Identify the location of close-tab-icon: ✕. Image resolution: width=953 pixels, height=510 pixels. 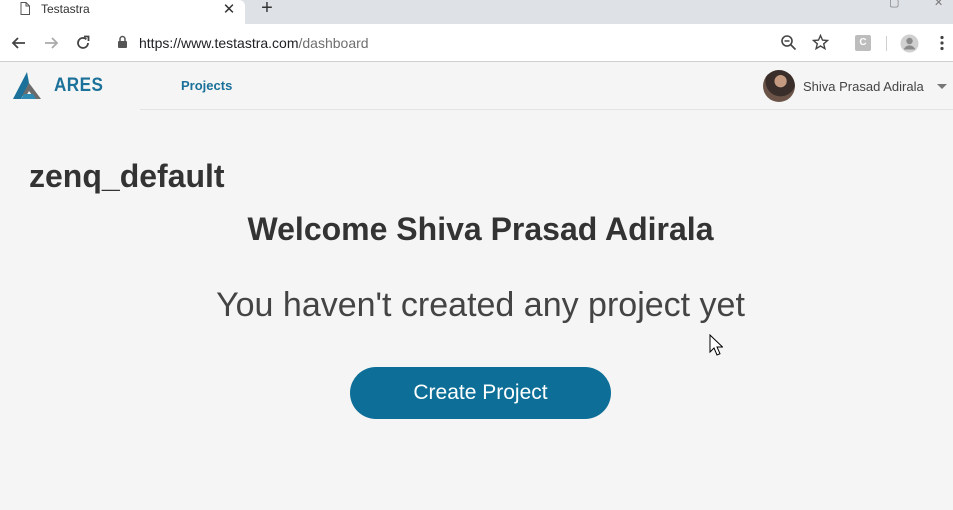
(229, 9).